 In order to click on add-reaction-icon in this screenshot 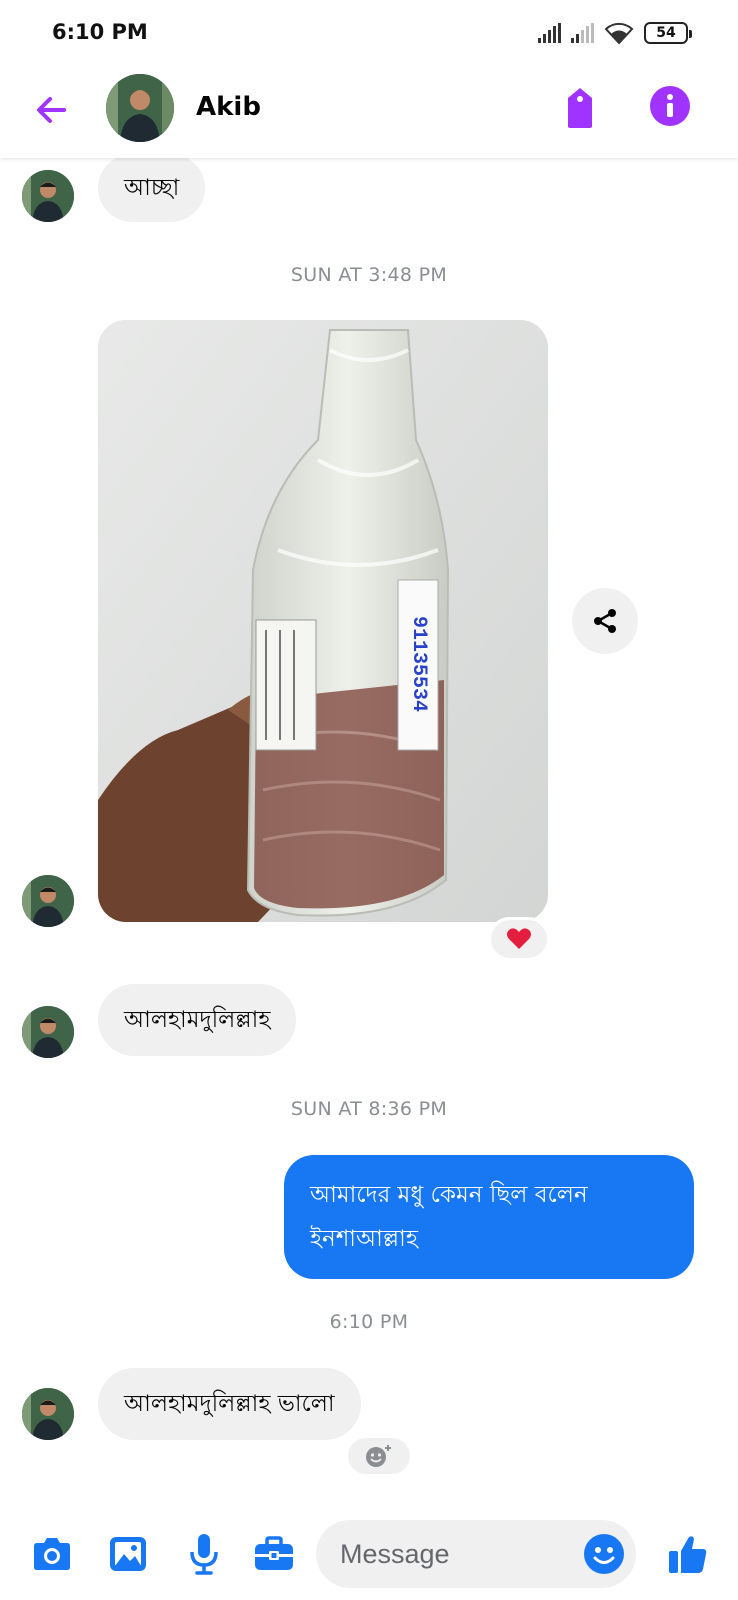, I will do `click(378, 1456)`.